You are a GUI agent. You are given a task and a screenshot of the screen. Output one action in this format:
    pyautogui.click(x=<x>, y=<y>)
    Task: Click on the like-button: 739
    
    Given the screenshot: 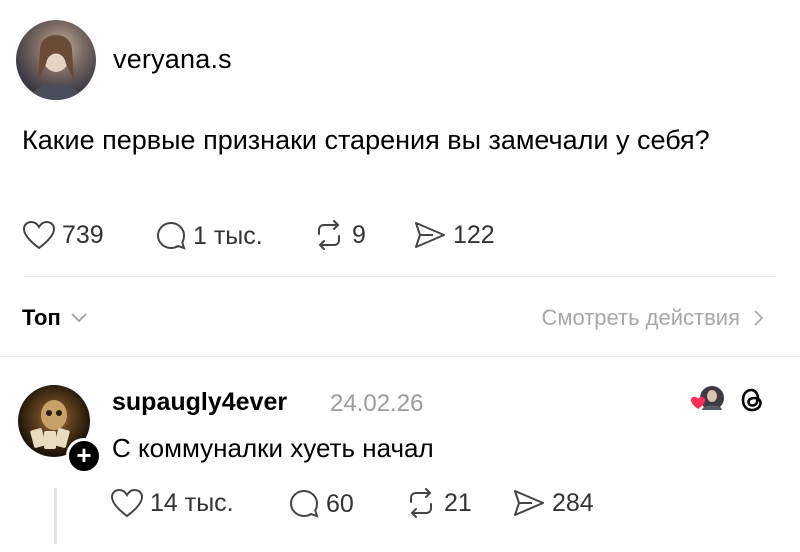 What is the action you would take?
    pyautogui.click(x=63, y=235)
    